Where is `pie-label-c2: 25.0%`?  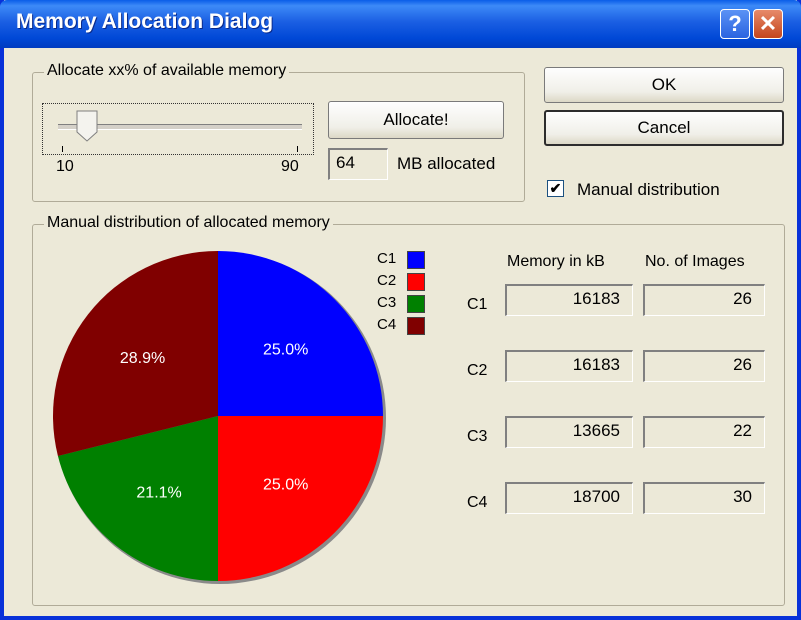
pie-label-c2: 25.0% is located at coordinates (285, 485).